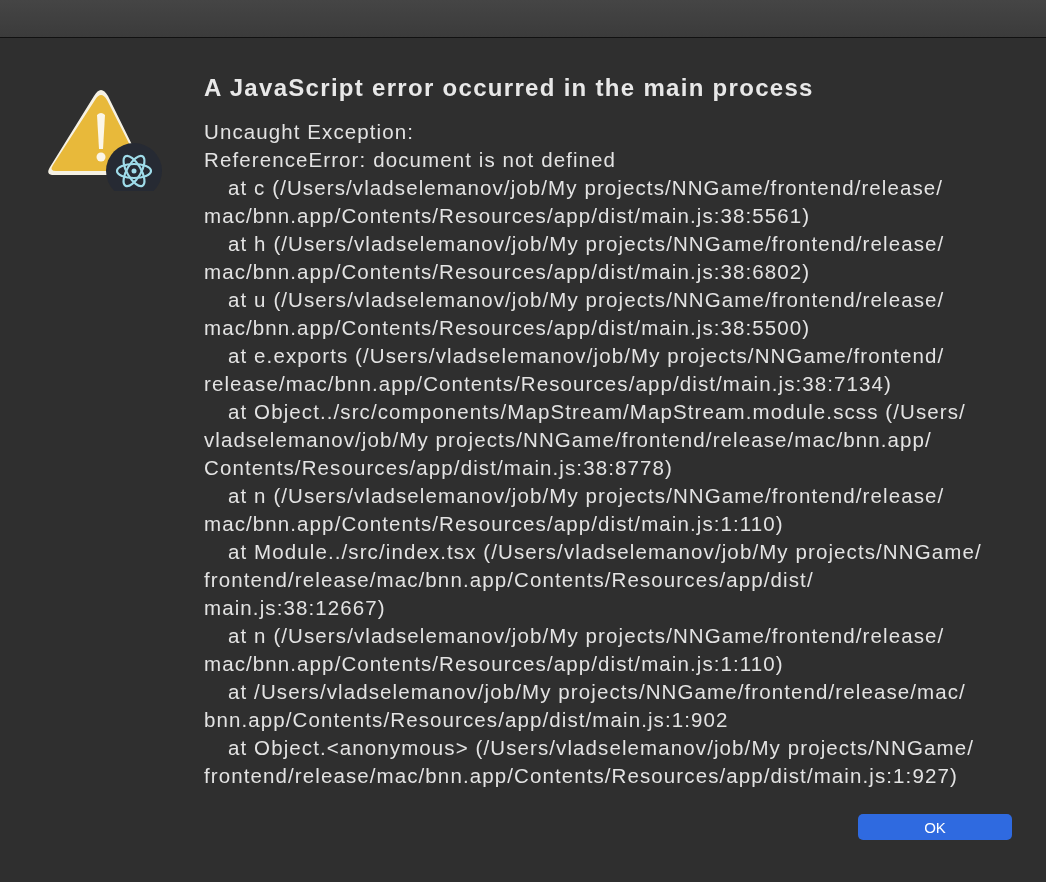 This screenshot has width=1046, height=882. What do you see at coordinates (509, 580) in the screenshot?
I see `error-message-line: frontend/release/mac/bnn.app/Contents/Resources/app/dist/` at bounding box center [509, 580].